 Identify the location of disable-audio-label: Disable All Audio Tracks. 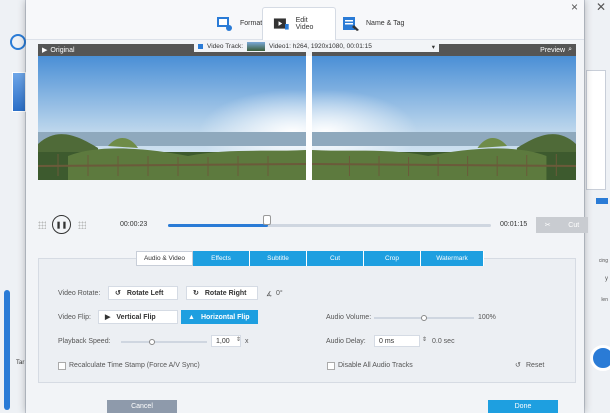
(375, 365).